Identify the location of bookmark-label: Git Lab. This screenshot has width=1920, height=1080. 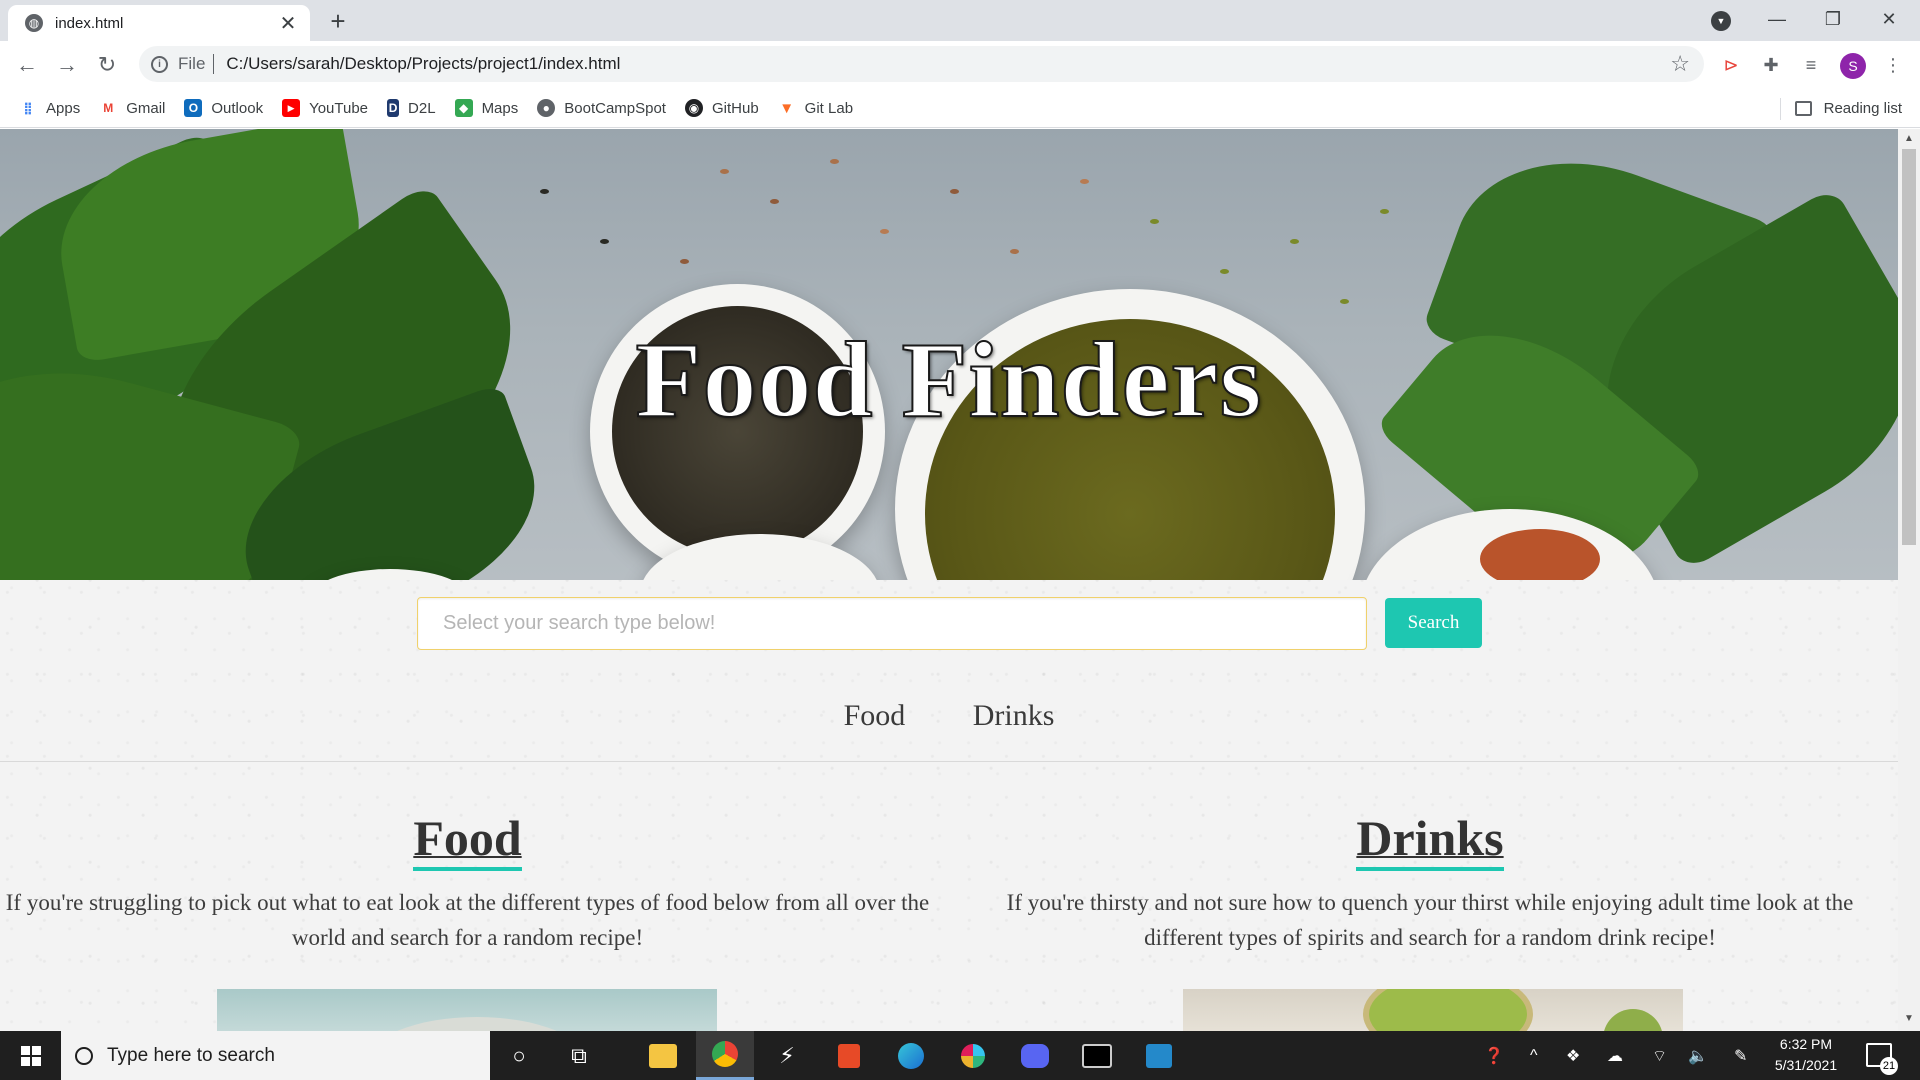
(829, 108).